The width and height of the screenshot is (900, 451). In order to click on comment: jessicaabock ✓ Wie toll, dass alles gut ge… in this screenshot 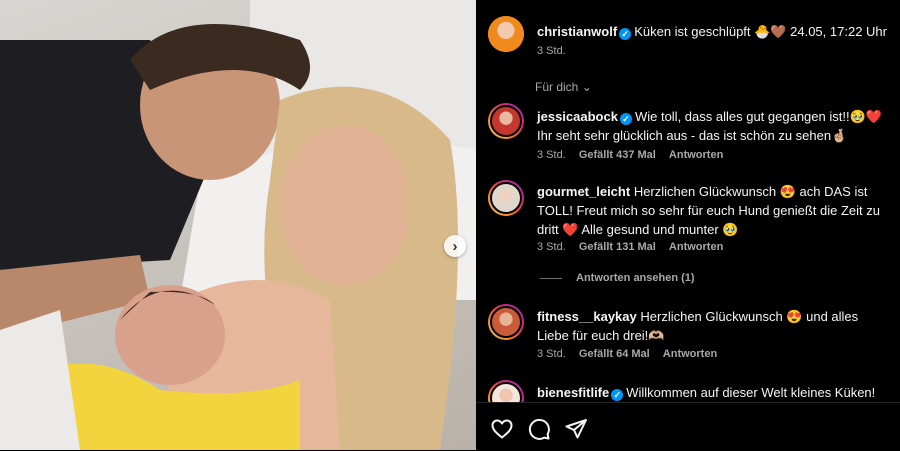, I will do `click(714, 126)`.